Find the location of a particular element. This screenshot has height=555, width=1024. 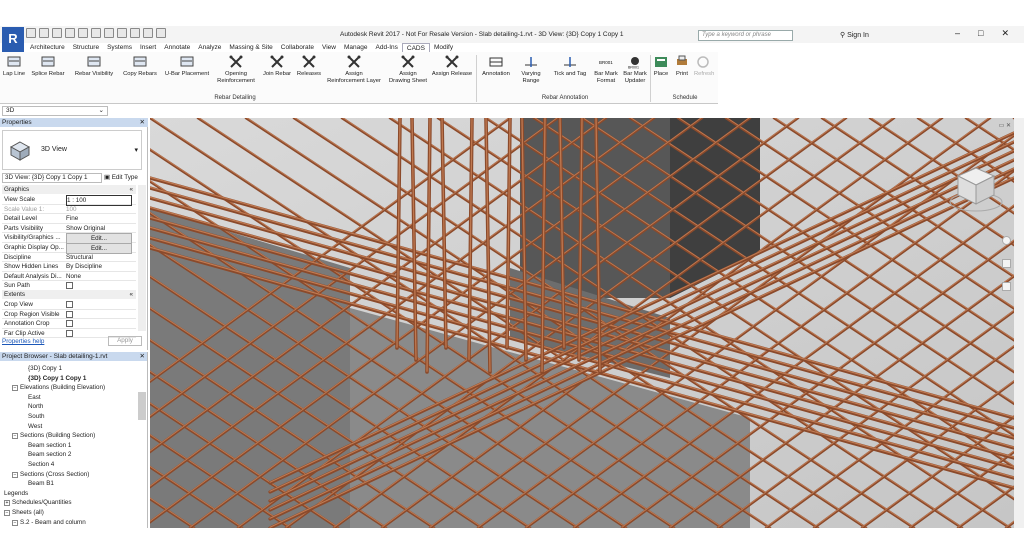

tab-architecture: Architecture is located at coordinates (47, 47).